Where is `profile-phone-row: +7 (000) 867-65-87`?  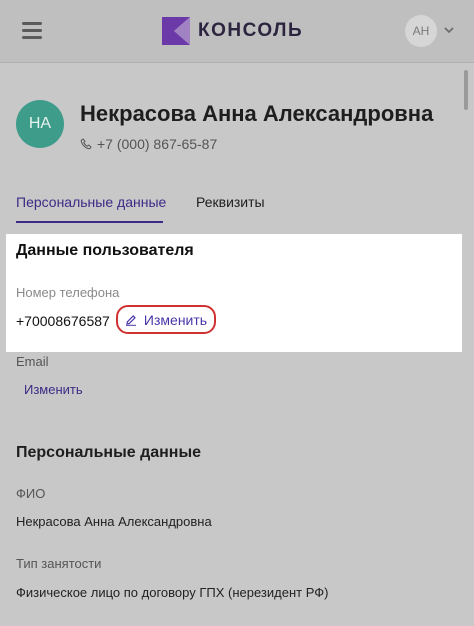 profile-phone-row: +7 (000) 867-65-87 is located at coordinates (148, 144).